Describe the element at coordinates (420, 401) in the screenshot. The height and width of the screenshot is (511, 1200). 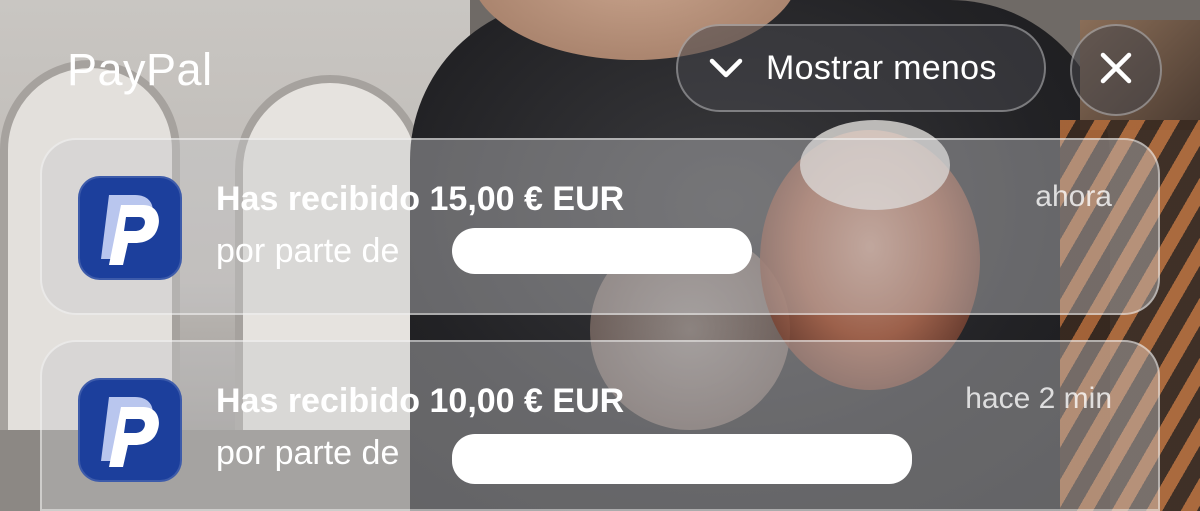
I see `notification-title: Has recibido 10,00 € EUR` at that location.